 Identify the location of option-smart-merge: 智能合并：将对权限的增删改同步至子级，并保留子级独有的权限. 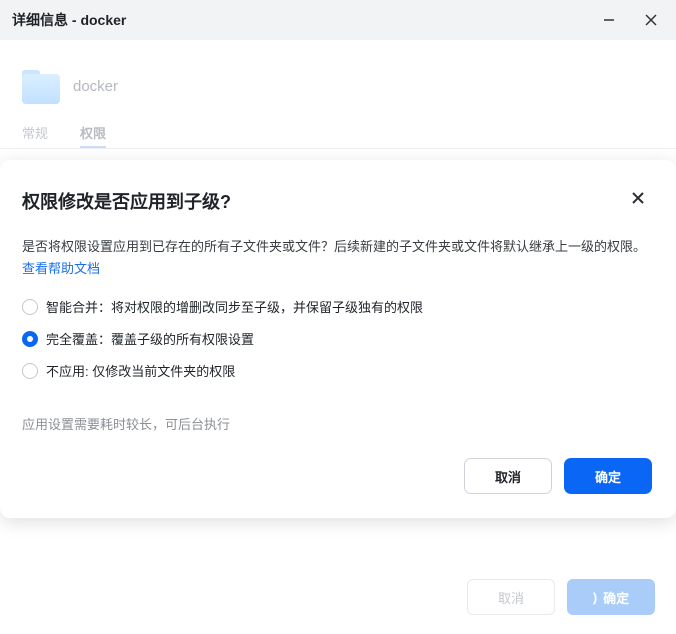
(222, 306).